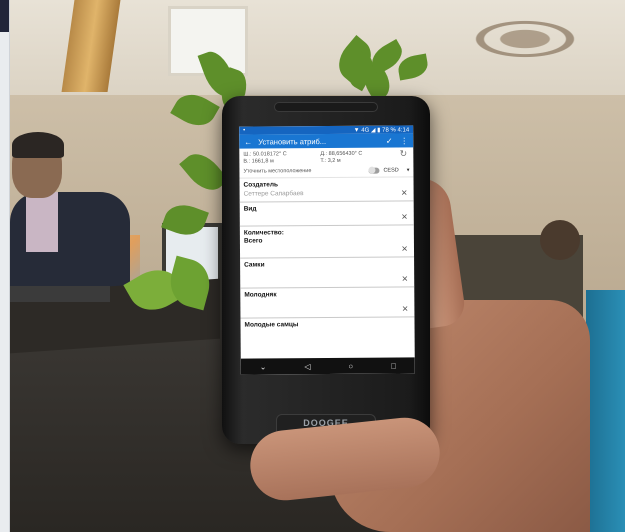  Describe the element at coordinates (248, 141) in the screenshot. I see `arrow-left-icon: ←` at that location.